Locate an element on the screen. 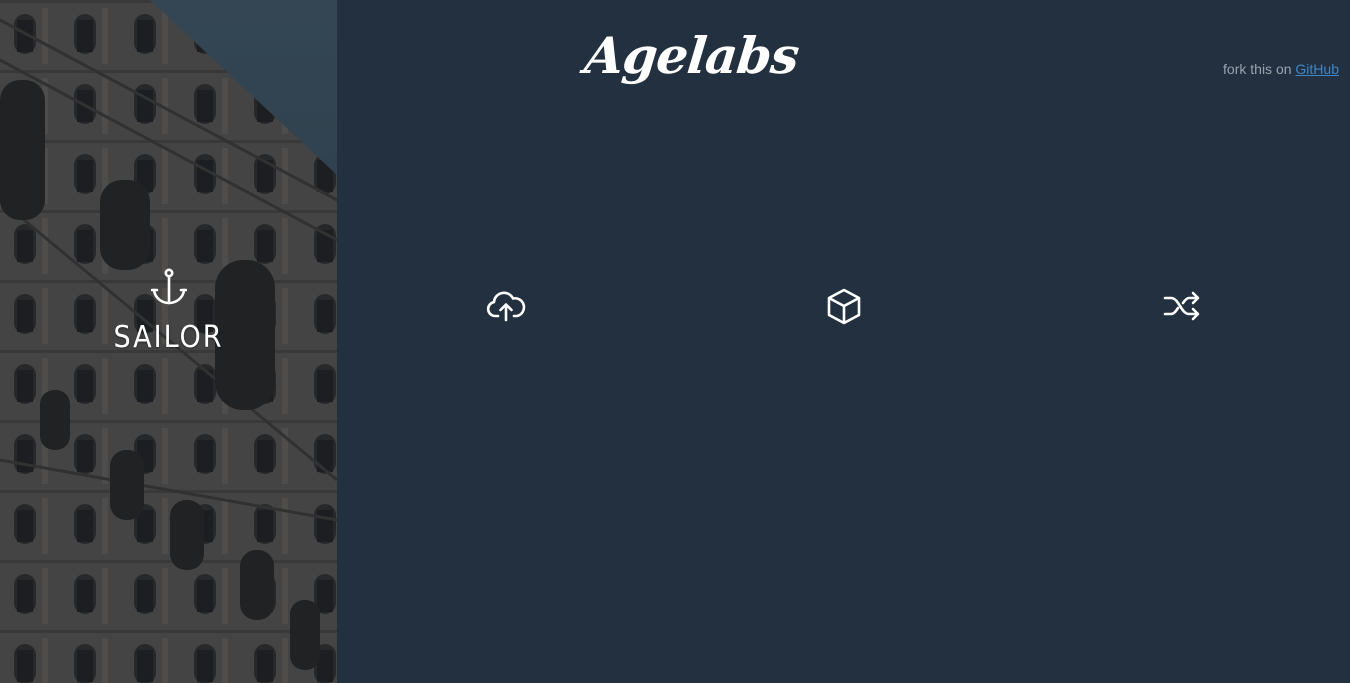 The image size is (1350, 683). feature-cloud-upload is located at coordinates (506, 306).